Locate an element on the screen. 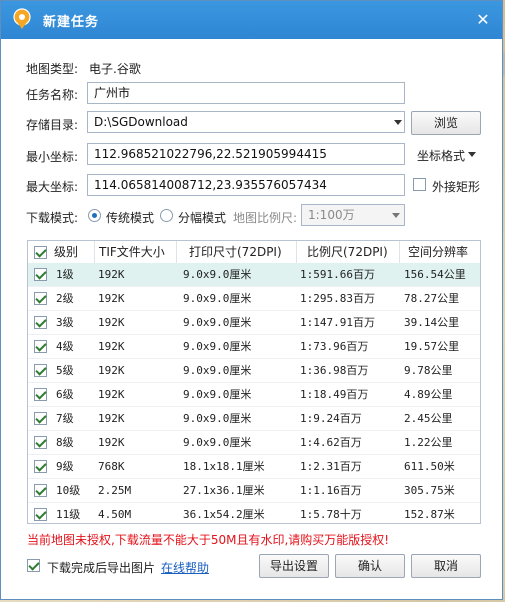  table-row: 10级 2.25M 27.1x36.1厘米 1:1.16百万 305.75米 is located at coordinates (254, 491).